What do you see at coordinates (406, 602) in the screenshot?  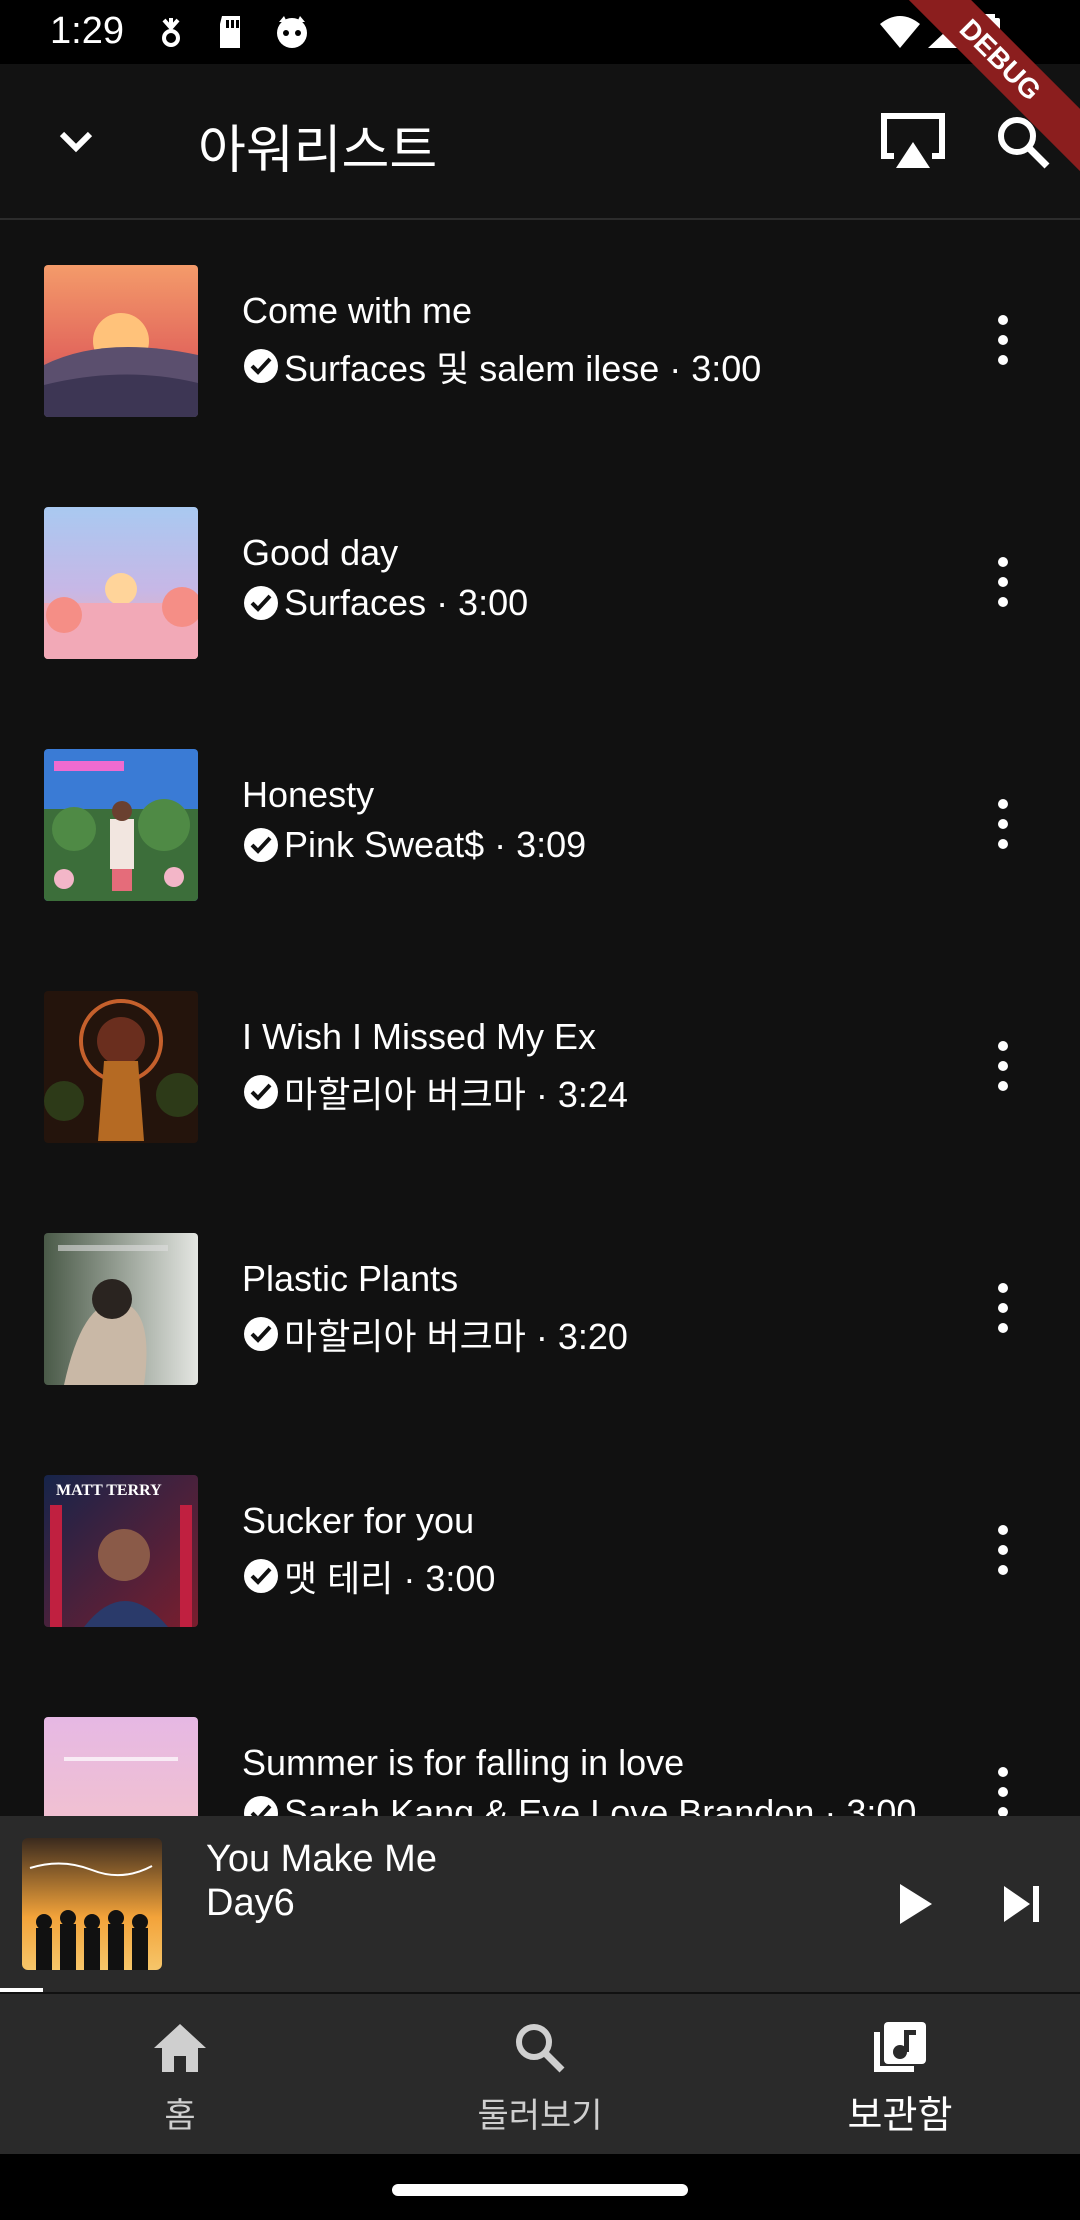 I see `song-artist-duration: Surfaces · 3:00` at bounding box center [406, 602].